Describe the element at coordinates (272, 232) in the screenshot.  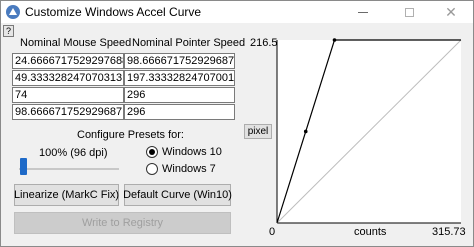
I see `x-min-label: 0` at that location.